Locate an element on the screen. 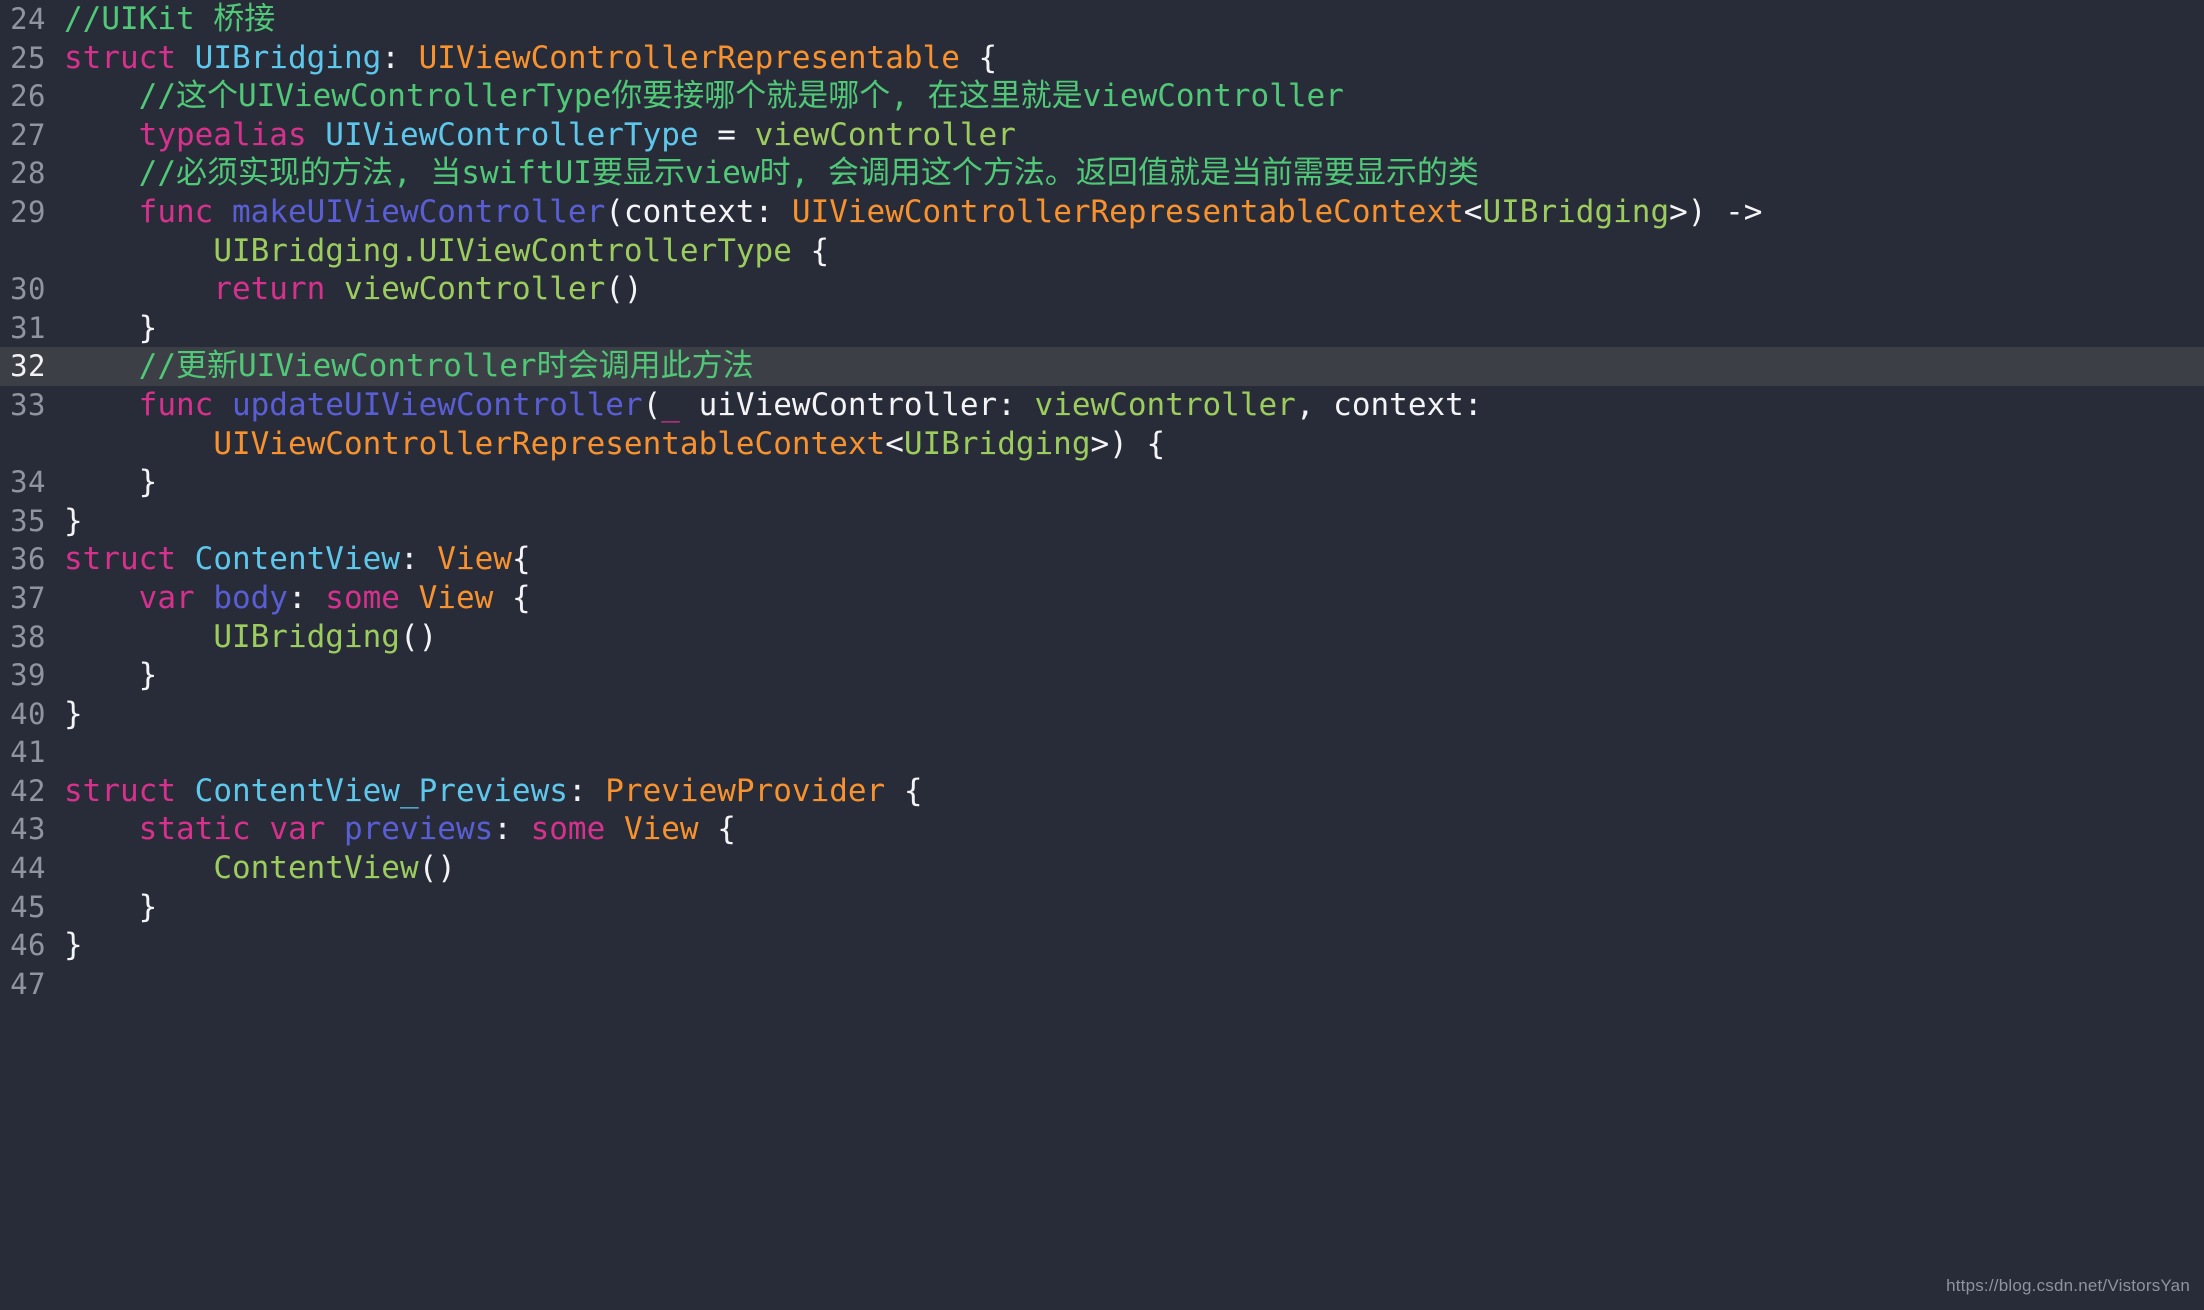 This screenshot has width=2204, height=1310. code-token-prot: UIViewControllerRepresentable is located at coordinates (689, 57).